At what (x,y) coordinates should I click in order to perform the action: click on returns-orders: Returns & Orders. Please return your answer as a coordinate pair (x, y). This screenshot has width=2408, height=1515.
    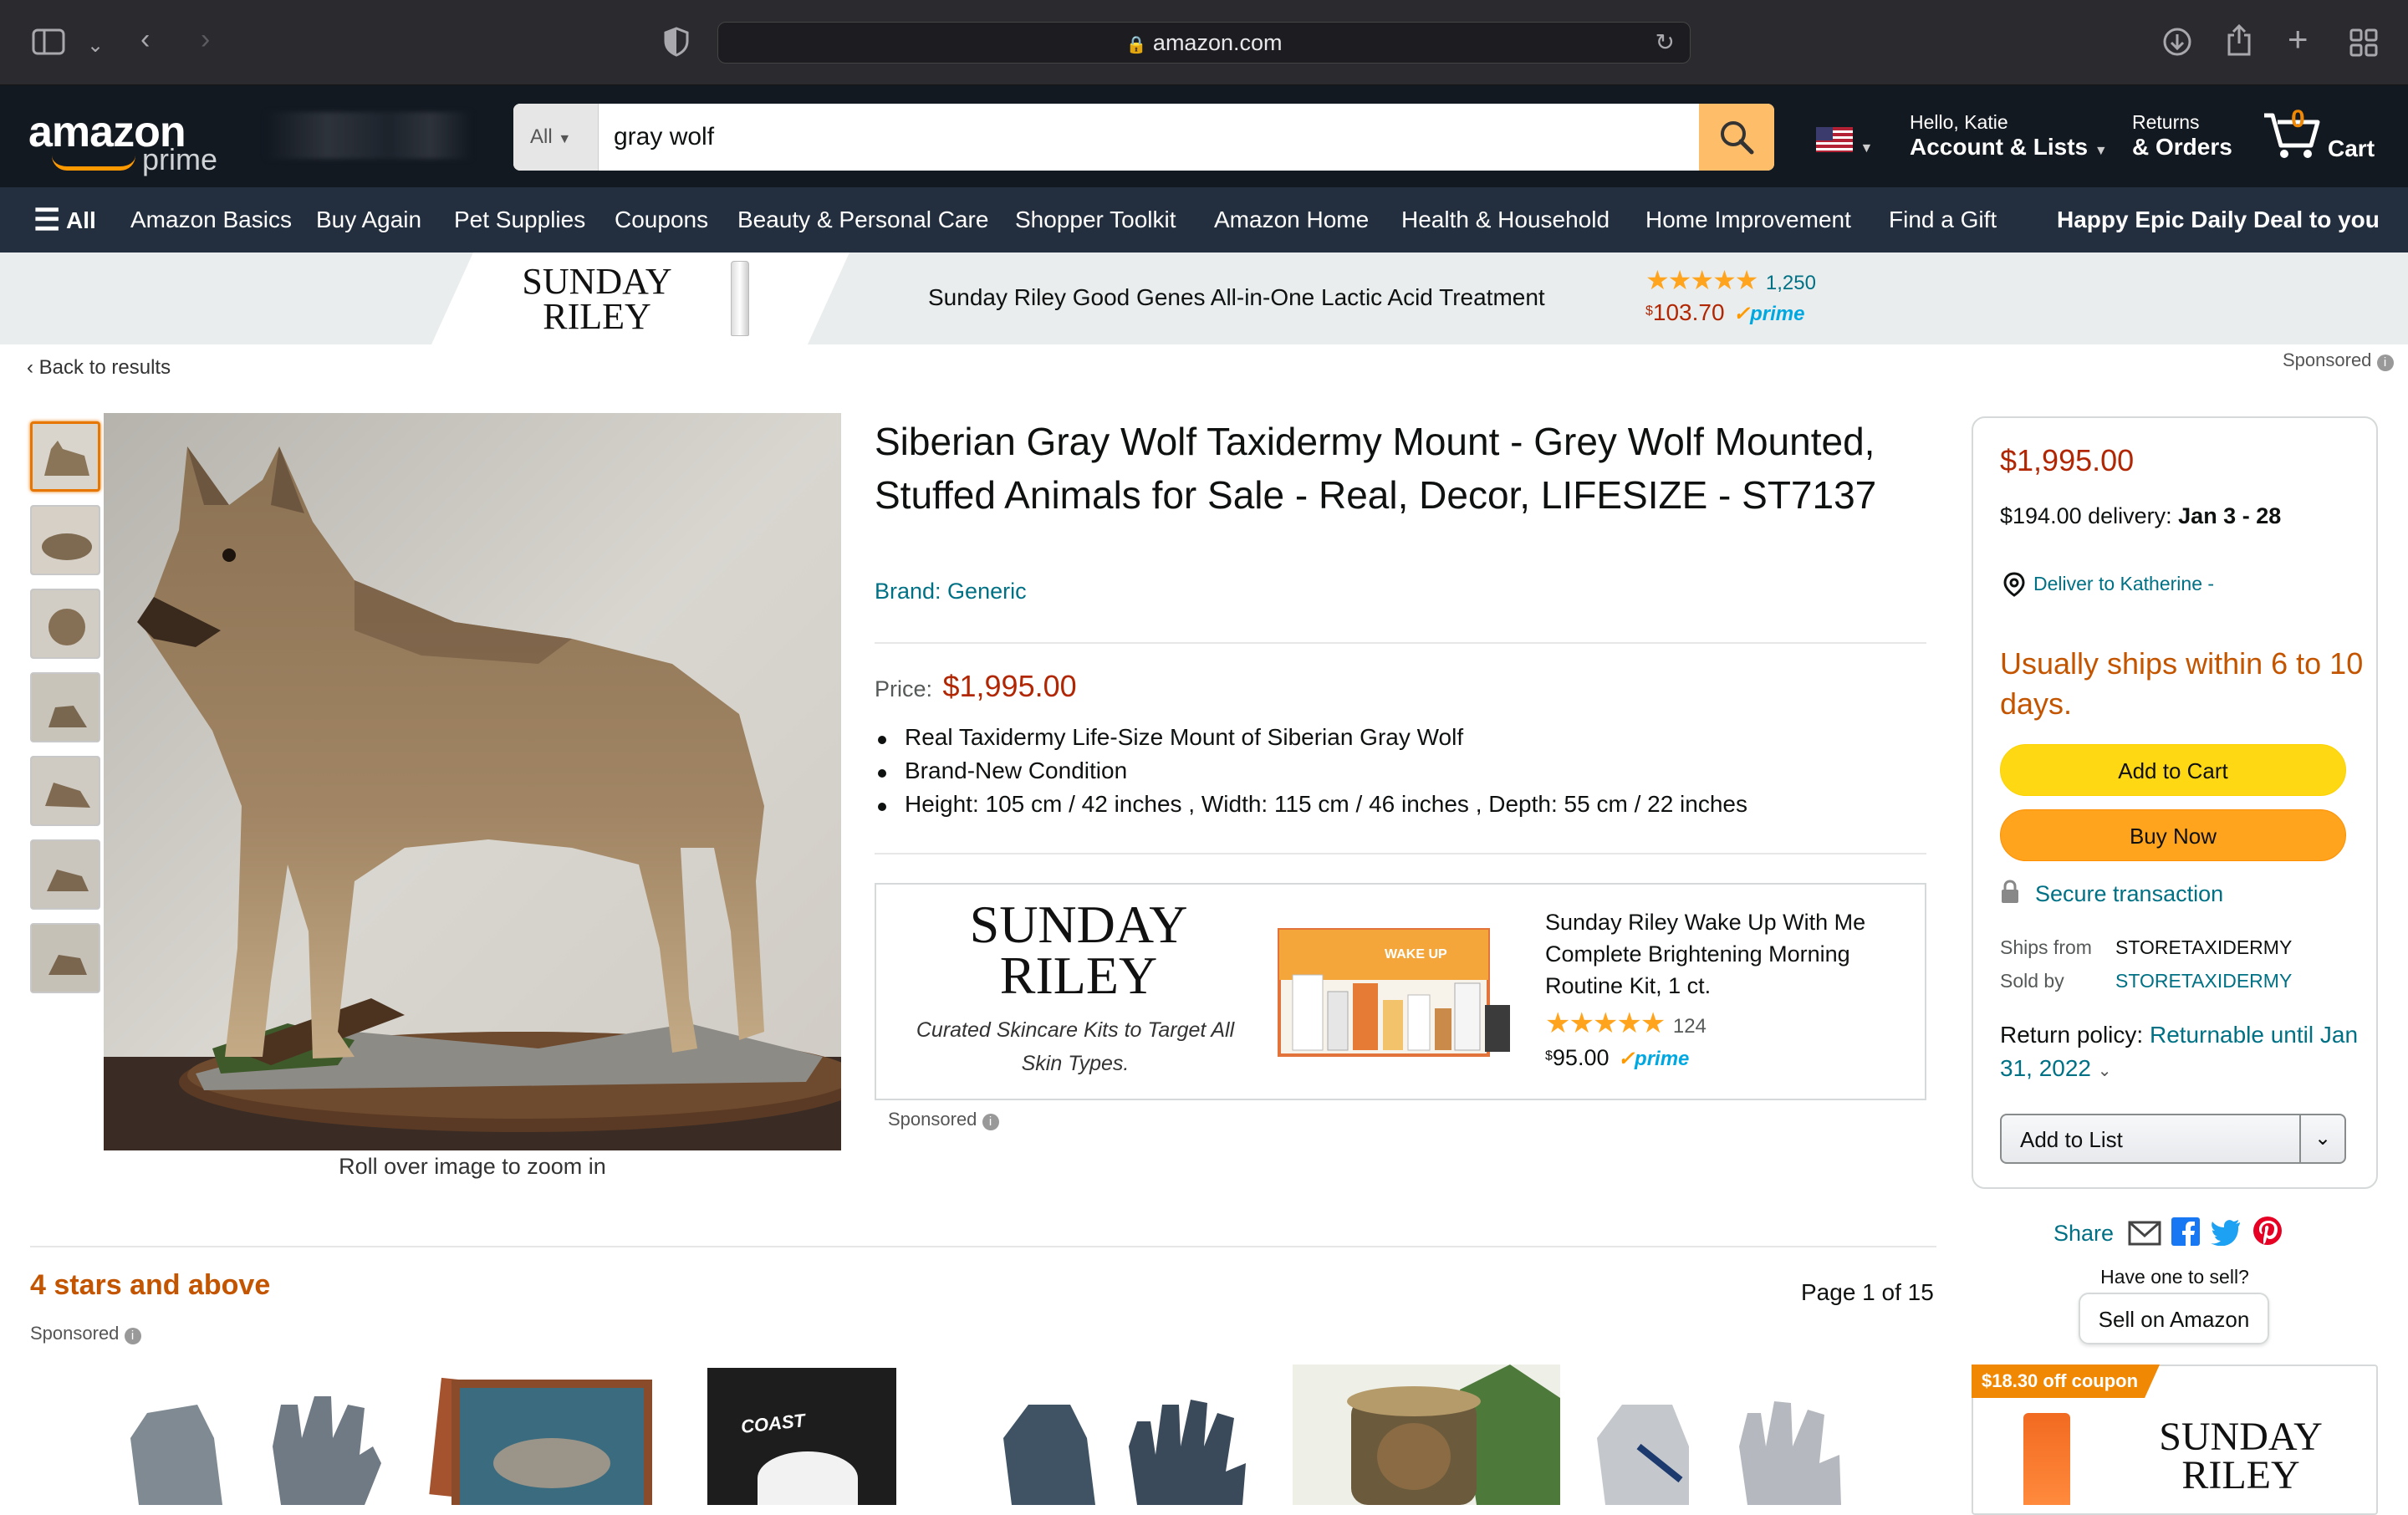
    Looking at the image, I should click on (2182, 135).